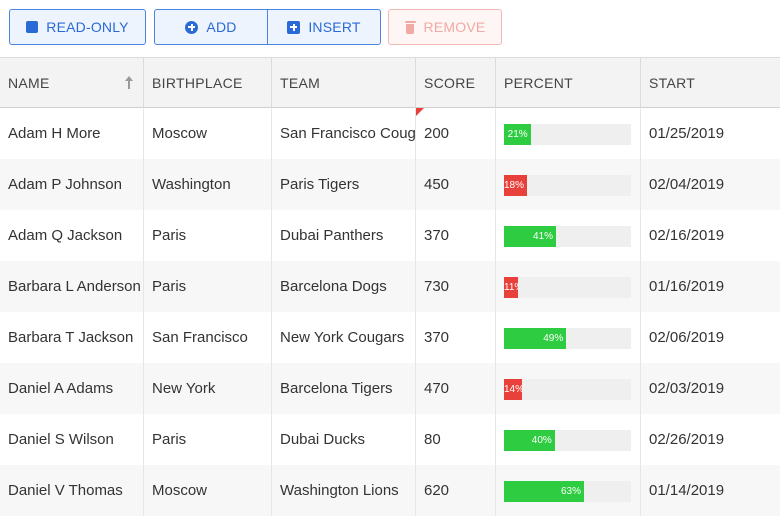 This screenshot has height=530, width=780. I want to click on percent-bar-fill: 18%, so click(515, 185).